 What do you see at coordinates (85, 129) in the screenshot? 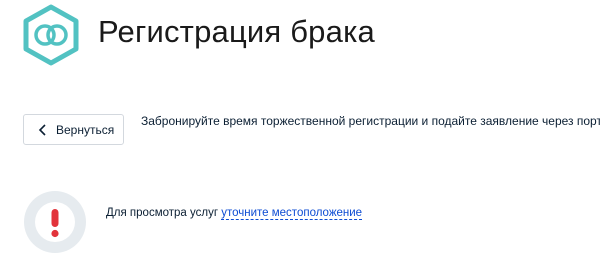
I see `back-button-label: Вернуться` at bounding box center [85, 129].